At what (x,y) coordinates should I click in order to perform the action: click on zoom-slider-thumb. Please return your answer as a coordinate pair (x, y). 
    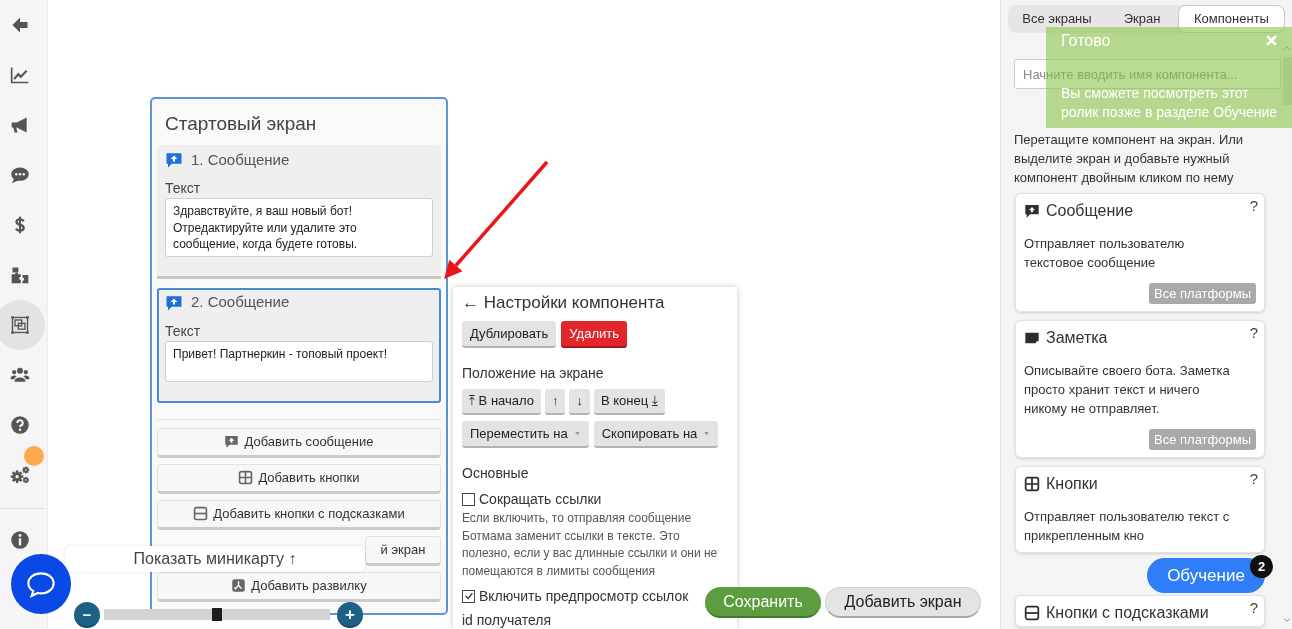
    Looking at the image, I should click on (217, 614).